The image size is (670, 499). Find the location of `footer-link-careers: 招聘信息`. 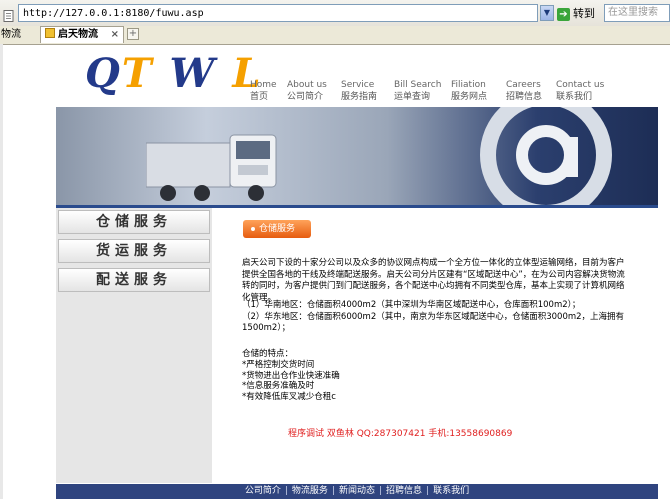

footer-link-careers: 招聘信息 is located at coordinates (404, 491).